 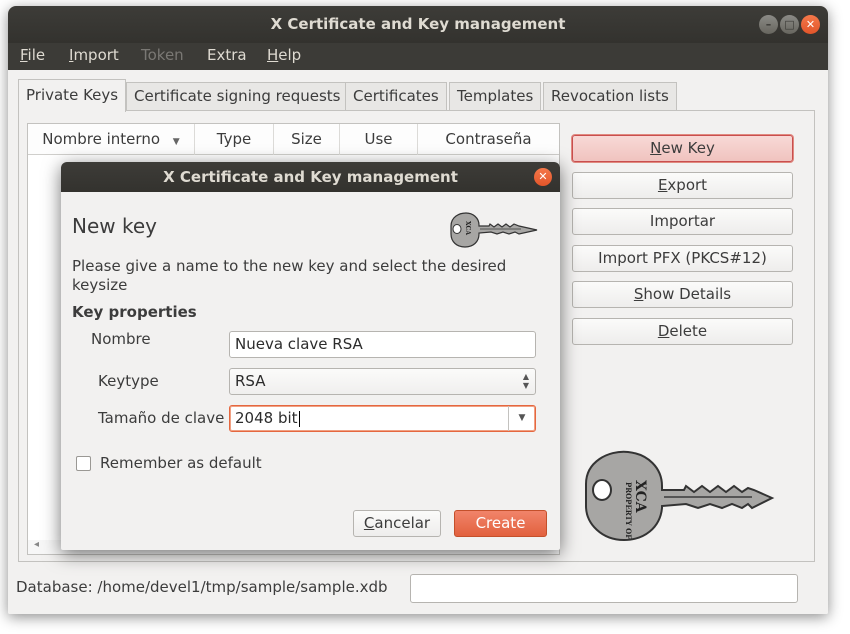 I want to click on export-button: Export, so click(x=682, y=185).